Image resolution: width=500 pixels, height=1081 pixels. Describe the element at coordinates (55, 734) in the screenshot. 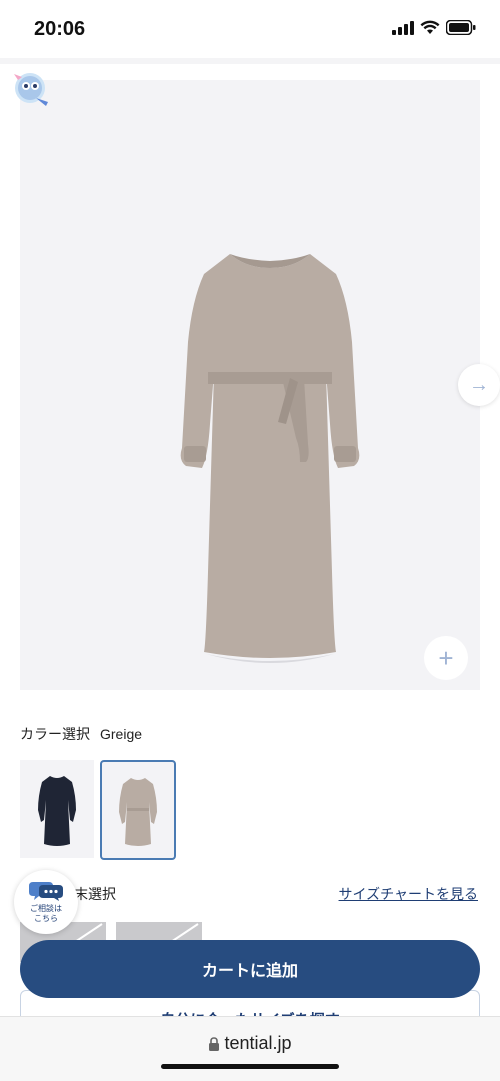

I see `color-heading: カラー選択` at that location.